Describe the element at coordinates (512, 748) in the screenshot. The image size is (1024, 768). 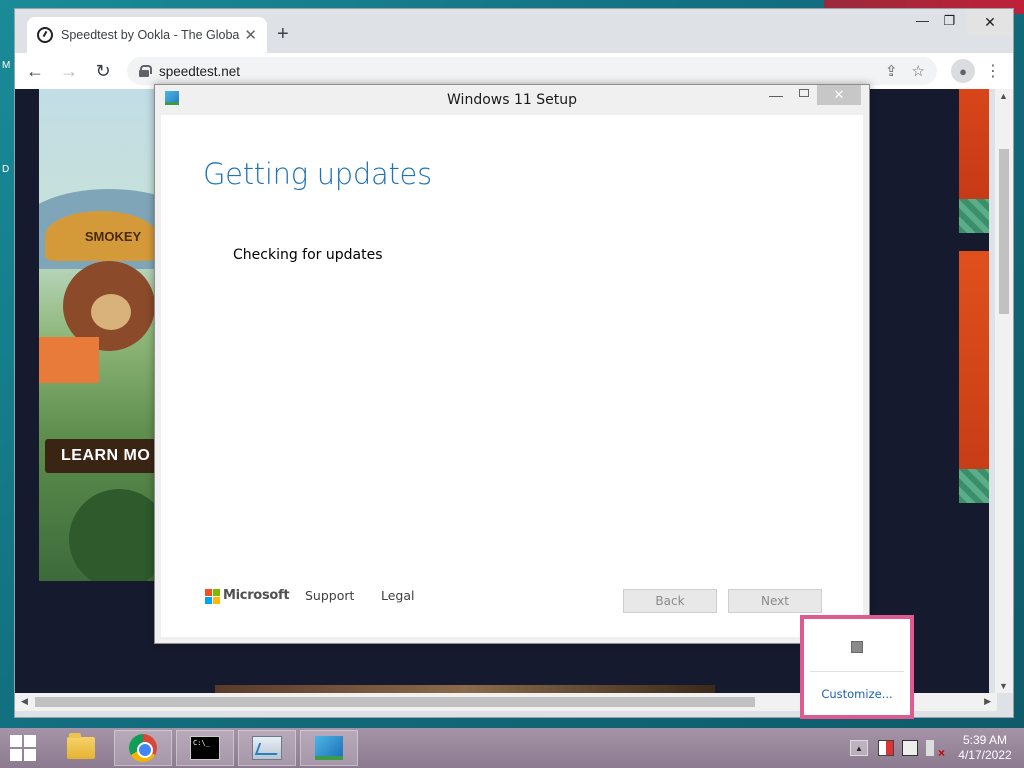
I see `taskbar: C:\_ ▲ 5:39 AM 4/17/2022` at that location.